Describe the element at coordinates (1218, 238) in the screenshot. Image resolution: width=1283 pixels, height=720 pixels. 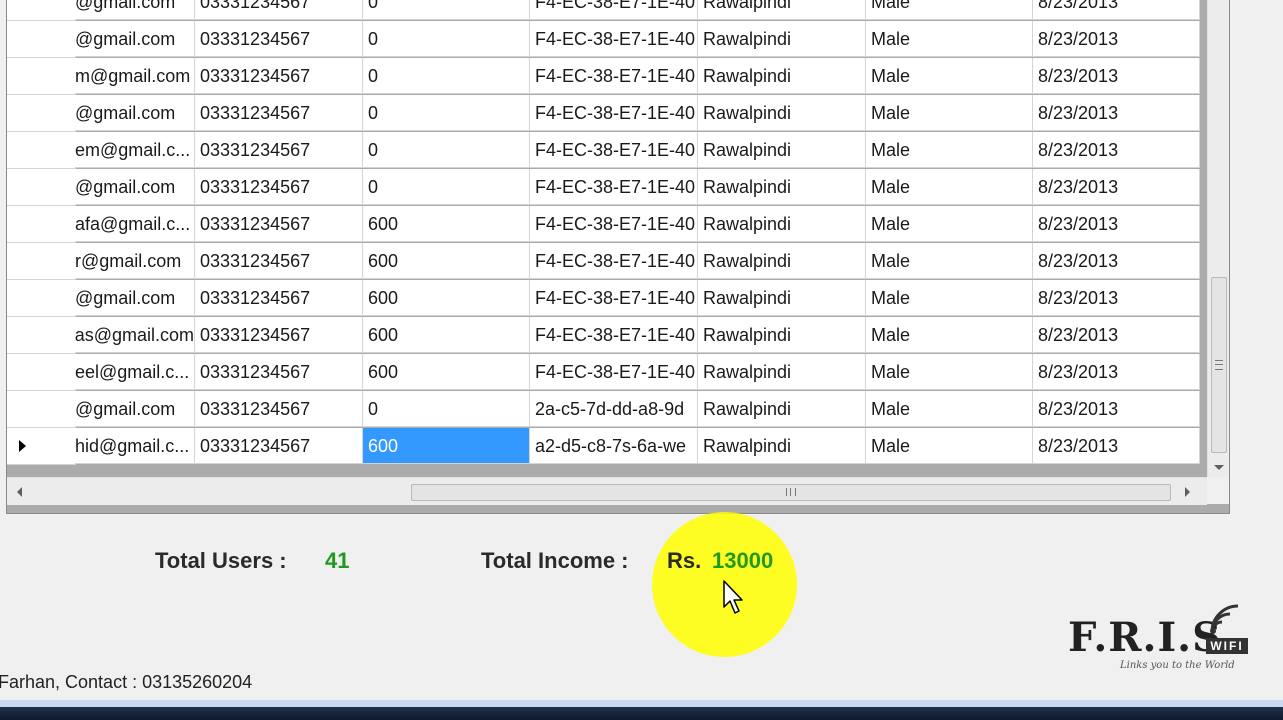
I see `vertical-scrollbar` at that location.